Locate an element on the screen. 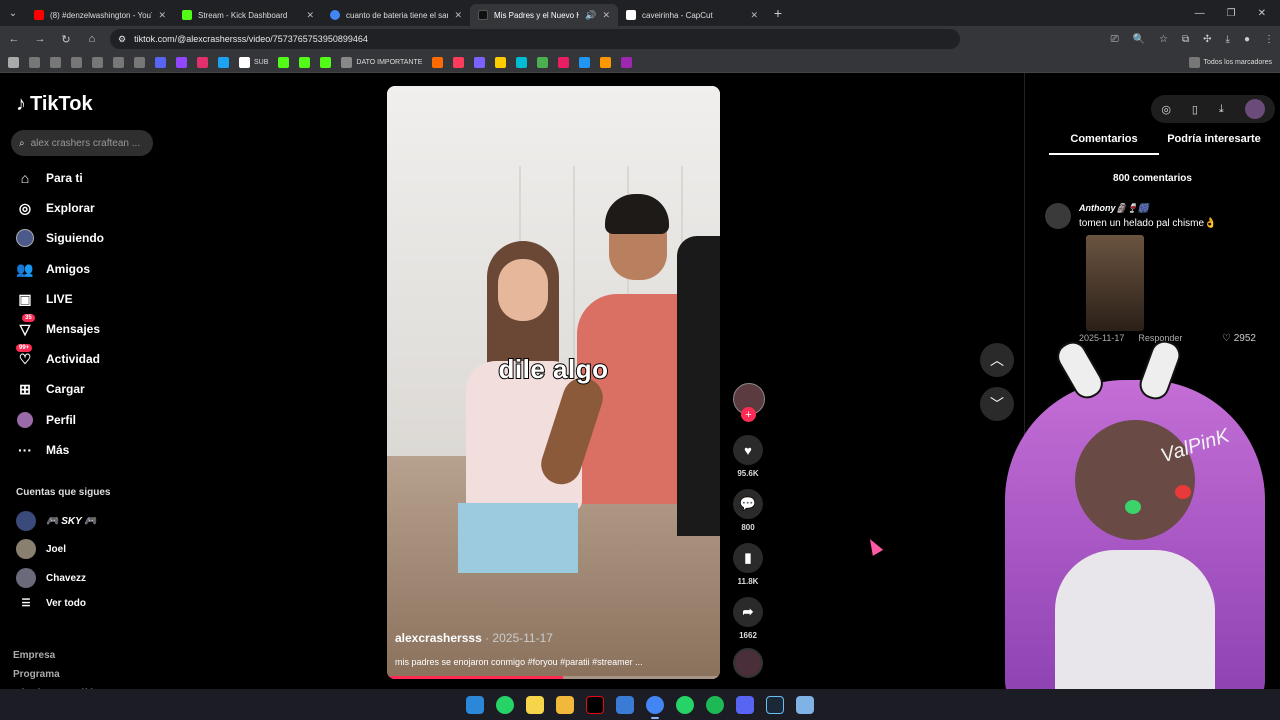 The width and height of the screenshot is (1280, 720). nav-mensajes: ▽ 35 Mensajes is located at coordinates (58, 326).